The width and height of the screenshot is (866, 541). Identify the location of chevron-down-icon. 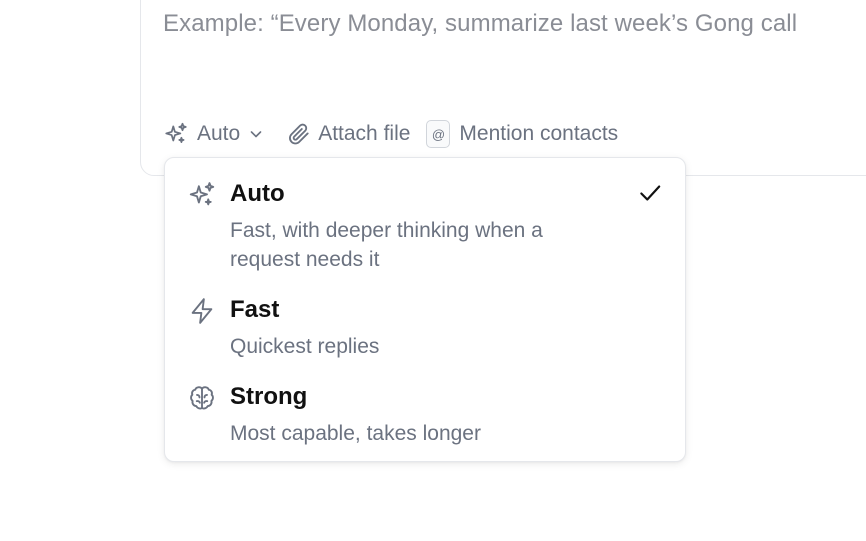
(256, 134).